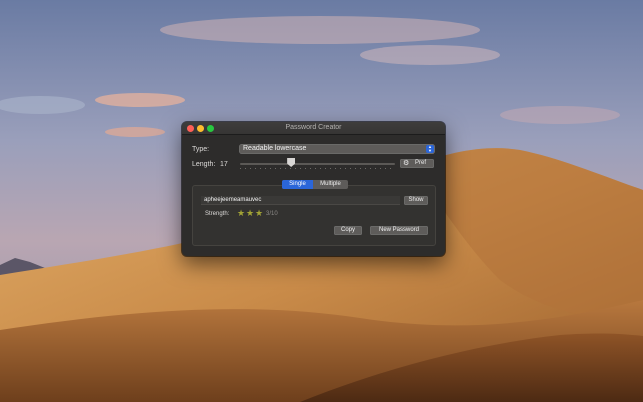 Image resolution: width=643 pixels, height=402 pixels. Describe the element at coordinates (204, 164) in the screenshot. I see `length-label: Length:` at that location.